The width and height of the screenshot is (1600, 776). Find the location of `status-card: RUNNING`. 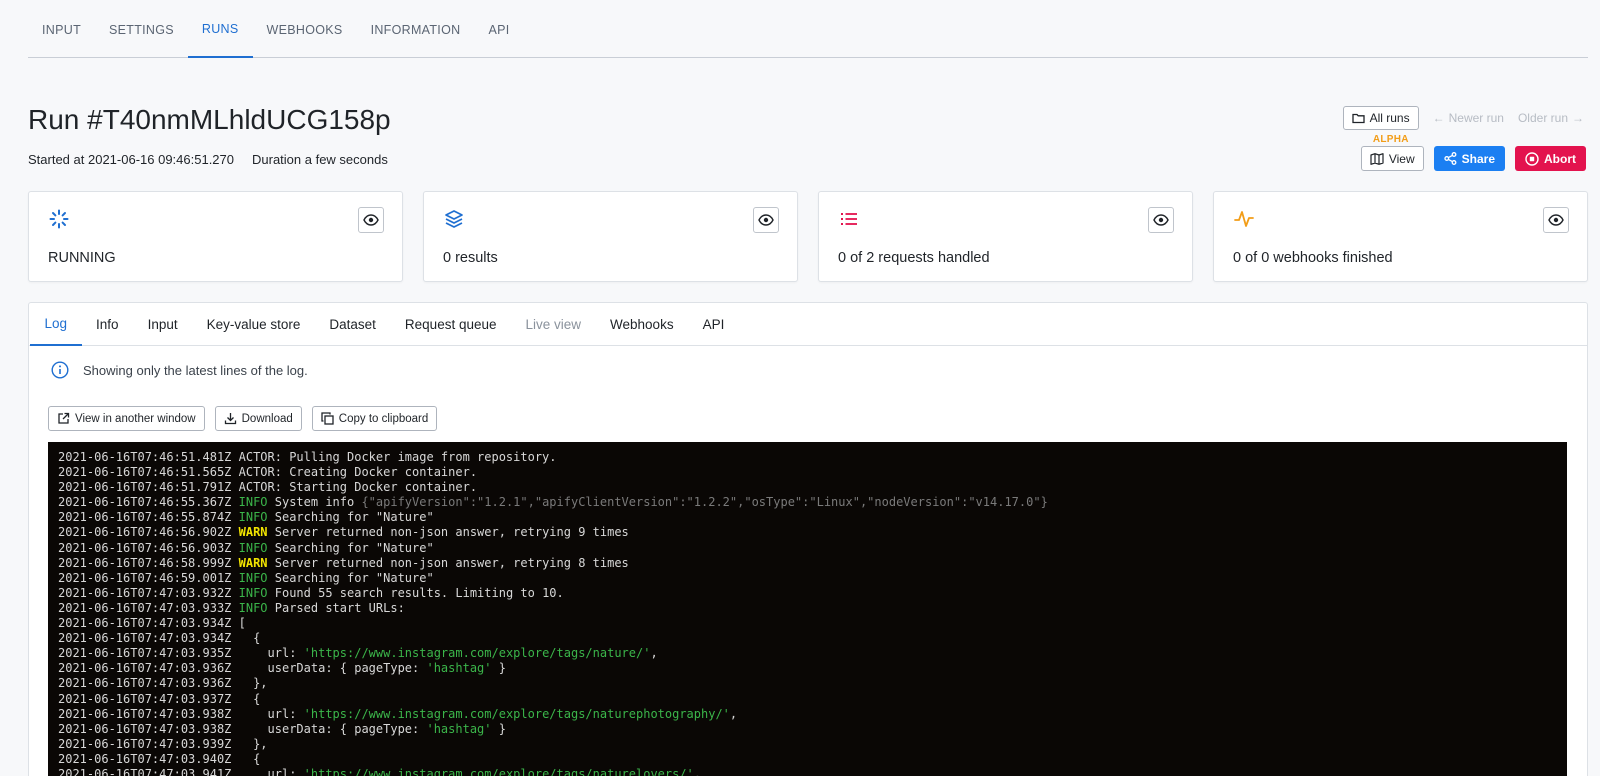

status-card: RUNNING is located at coordinates (215, 236).